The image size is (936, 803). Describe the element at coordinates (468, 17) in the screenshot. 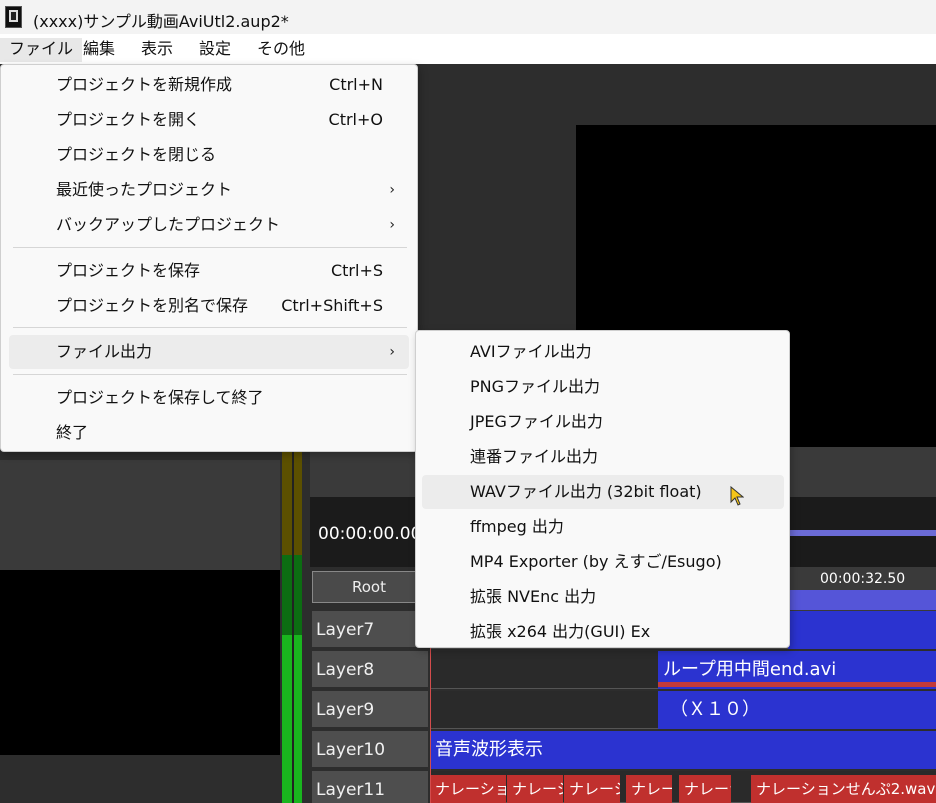

I see `title-bar: (xxxx)サンプル動画AviUtl2.aup2*` at that location.